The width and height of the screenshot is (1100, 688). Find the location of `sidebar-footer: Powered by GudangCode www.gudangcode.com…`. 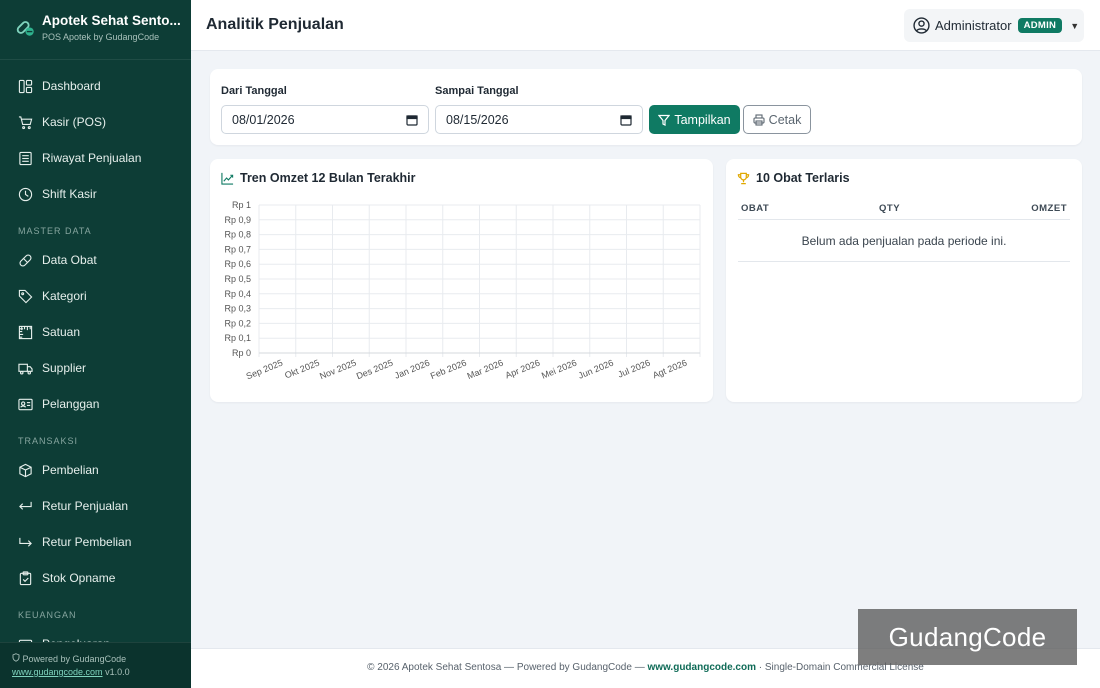

sidebar-footer: Powered by GudangCode www.gudangcode.com… is located at coordinates (95, 665).